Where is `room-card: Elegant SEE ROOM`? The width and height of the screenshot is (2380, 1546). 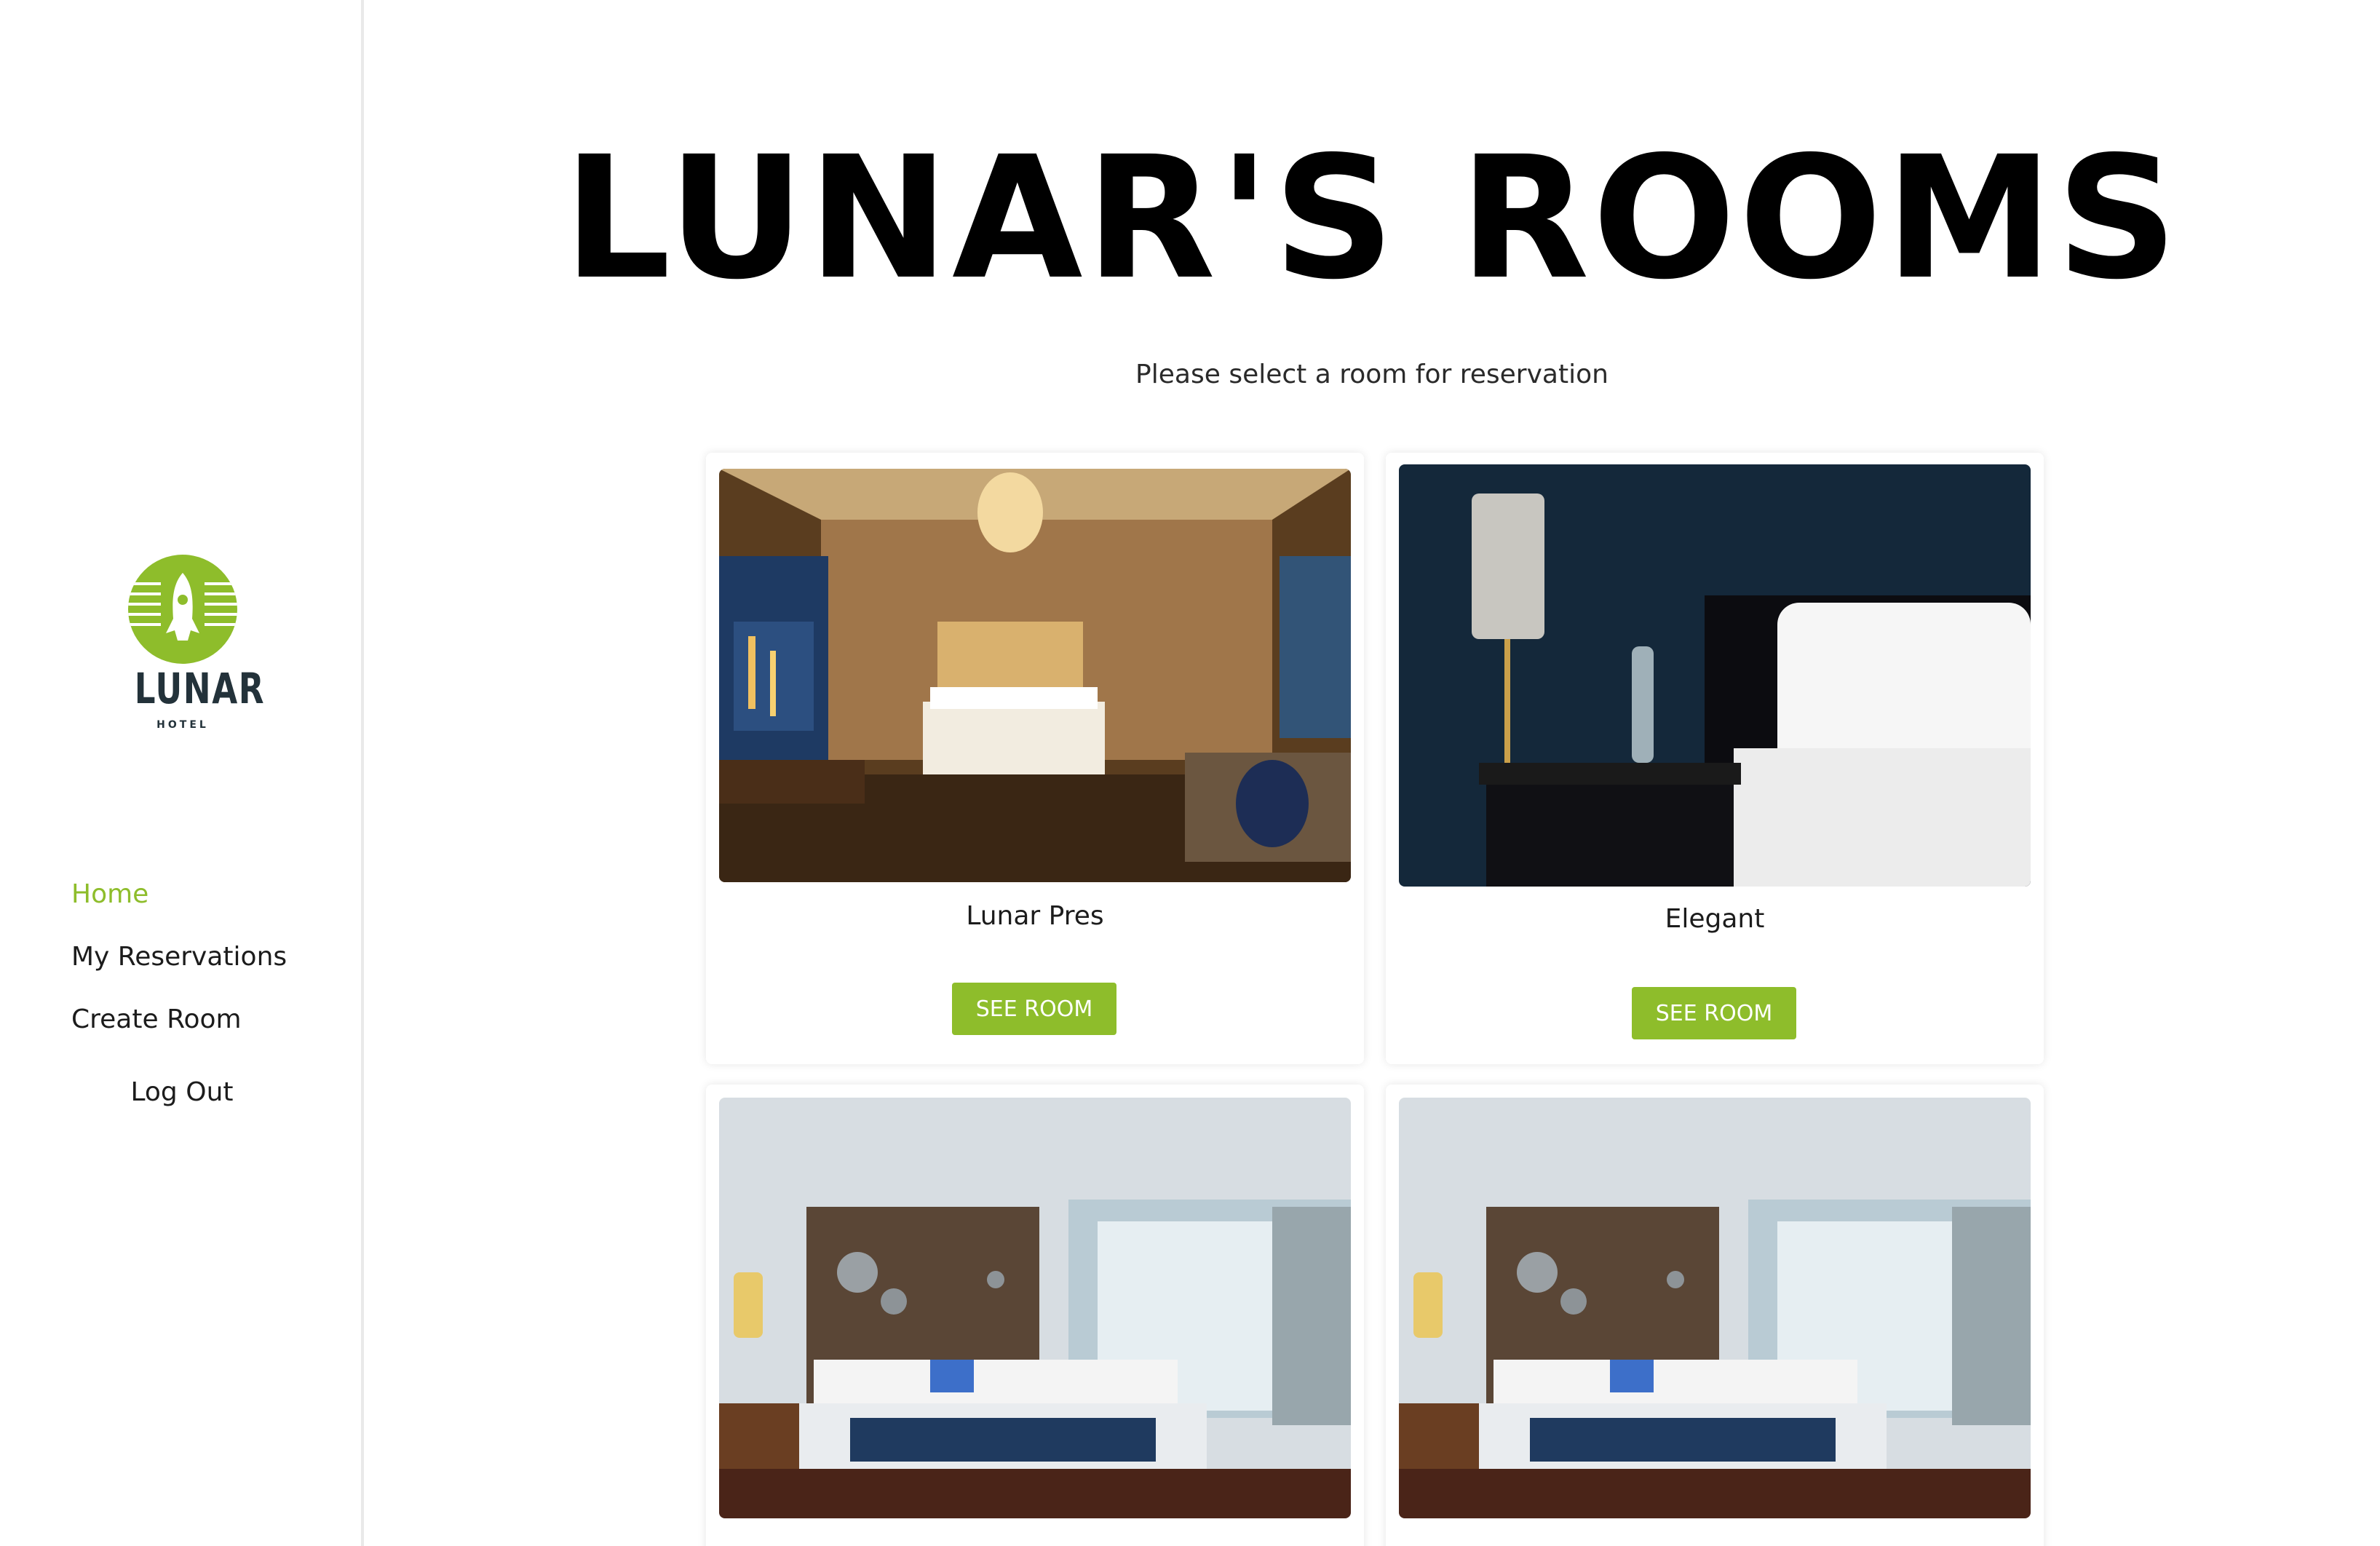
room-card: Elegant SEE ROOM is located at coordinates (1715, 759).